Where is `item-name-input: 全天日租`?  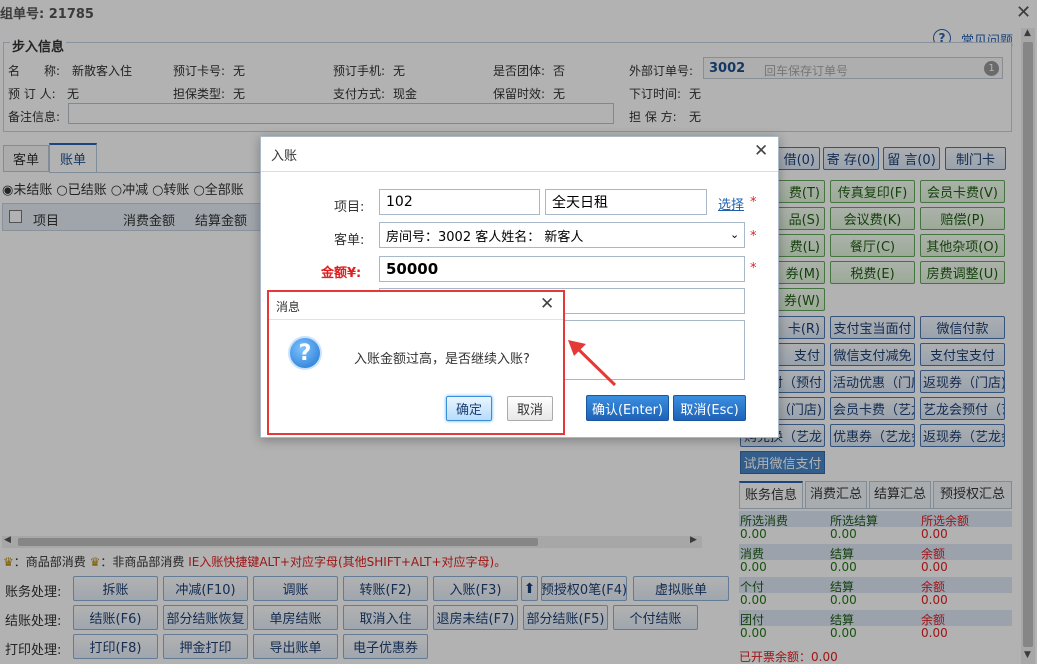 item-name-input: 全天日租 is located at coordinates (626, 202).